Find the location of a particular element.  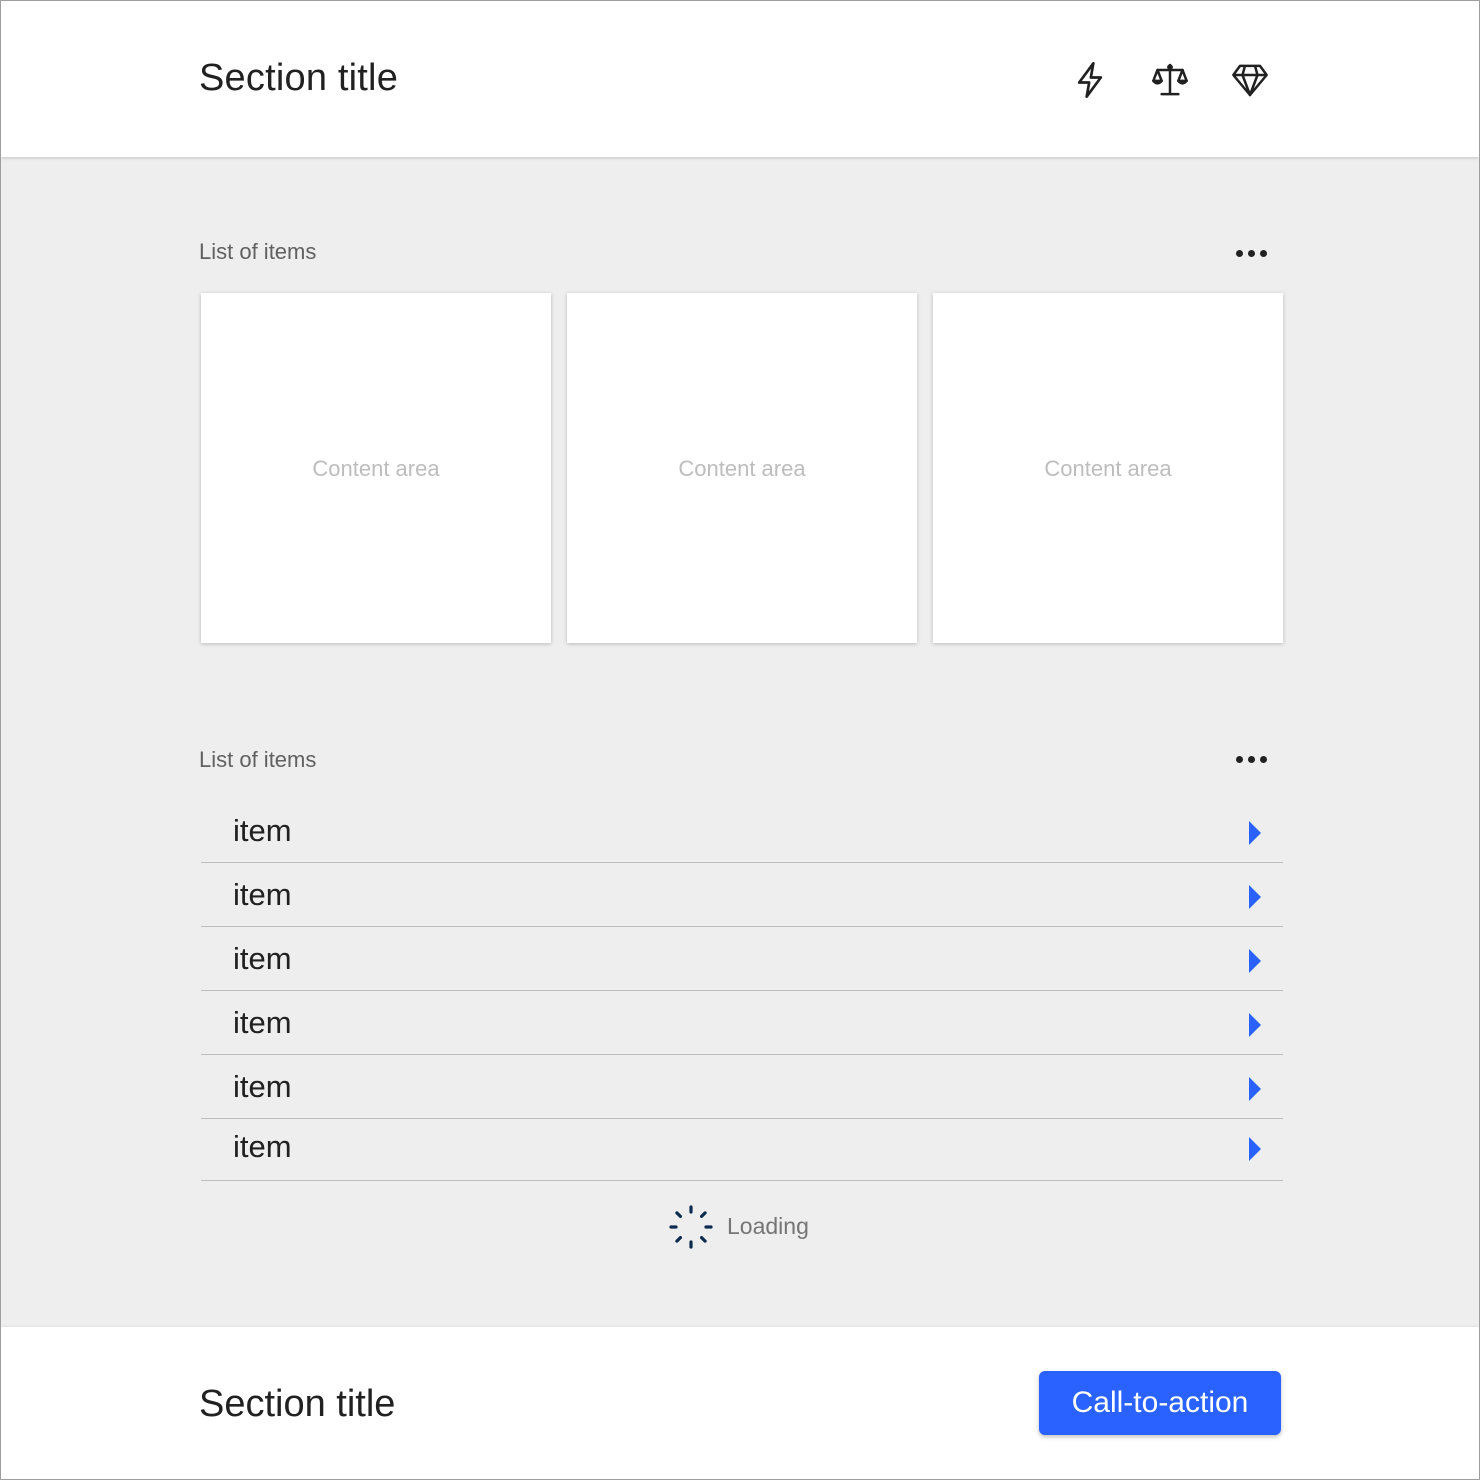

cards-section-label: List of items is located at coordinates (258, 251).